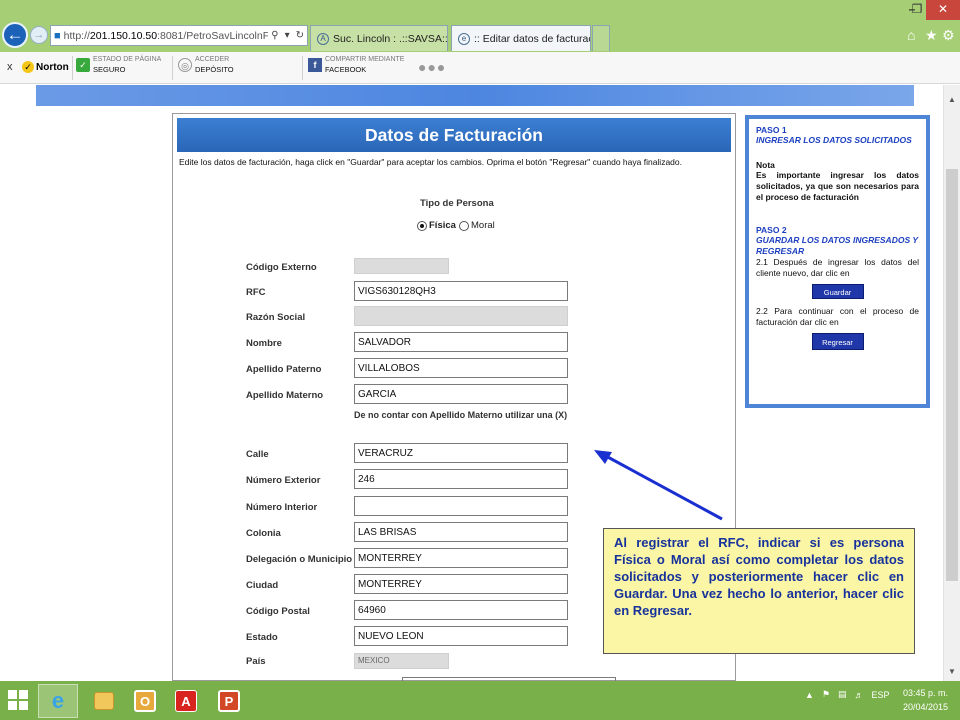  What do you see at coordinates (461, 342) in the screenshot?
I see `input-nombre` at bounding box center [461, 342].